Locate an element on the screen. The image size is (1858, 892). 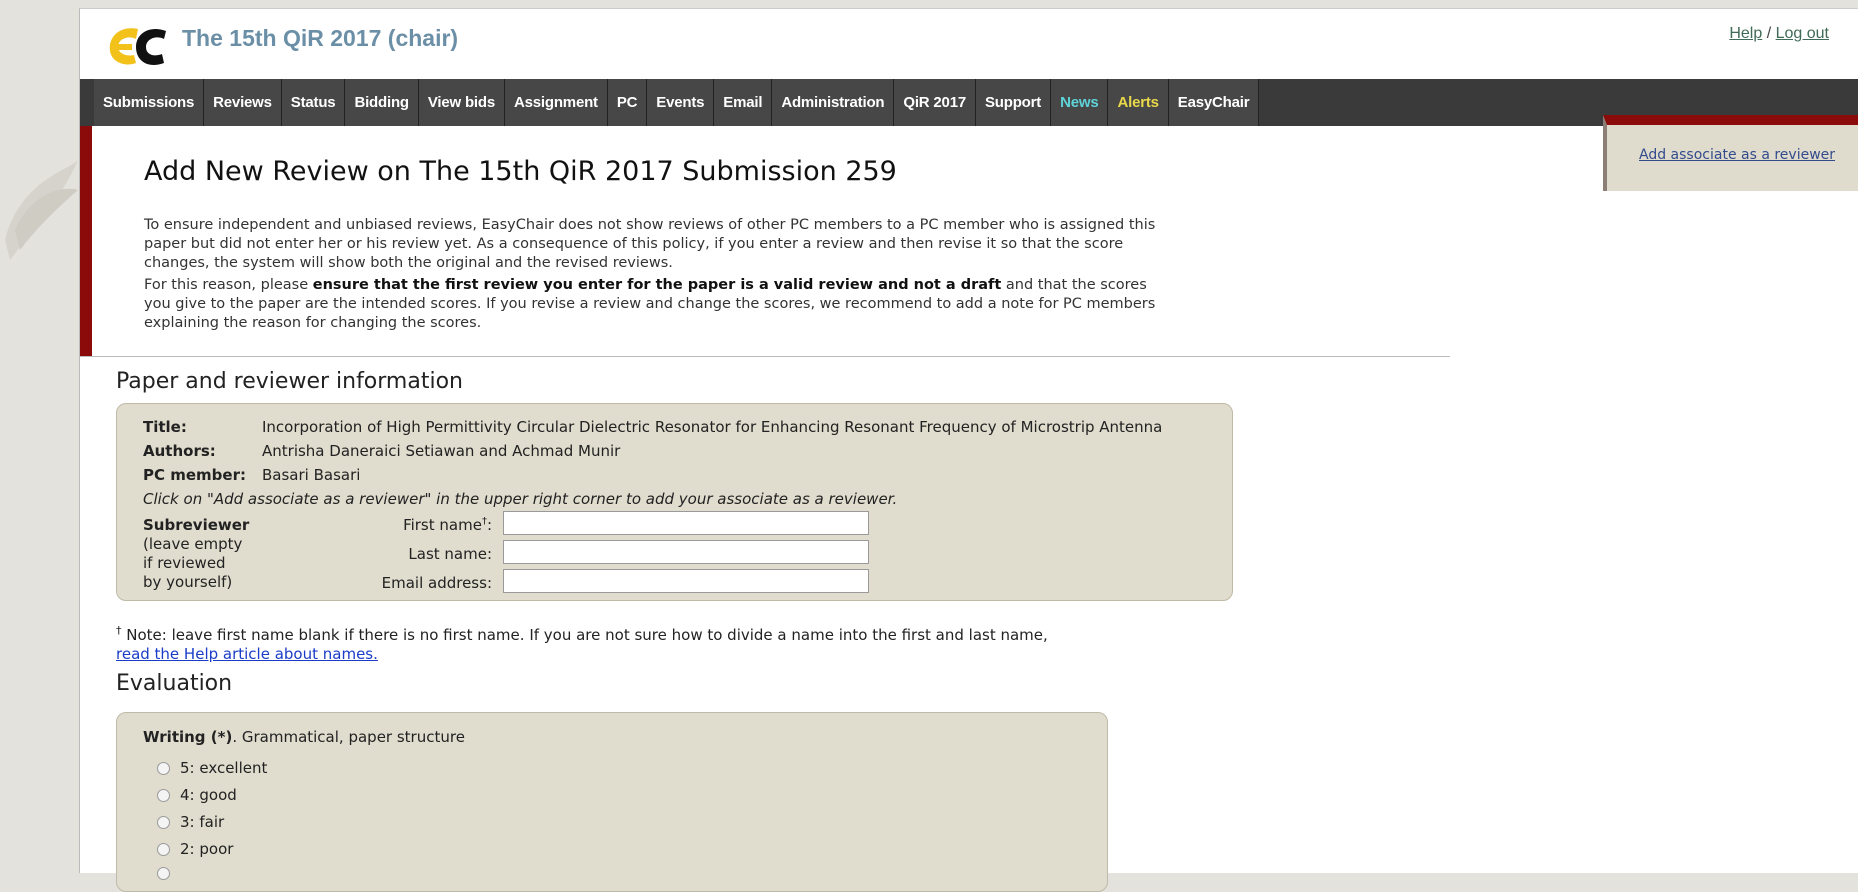
add-associate-link: Add associate as a reviewer is located at coordinates (1737, 155).